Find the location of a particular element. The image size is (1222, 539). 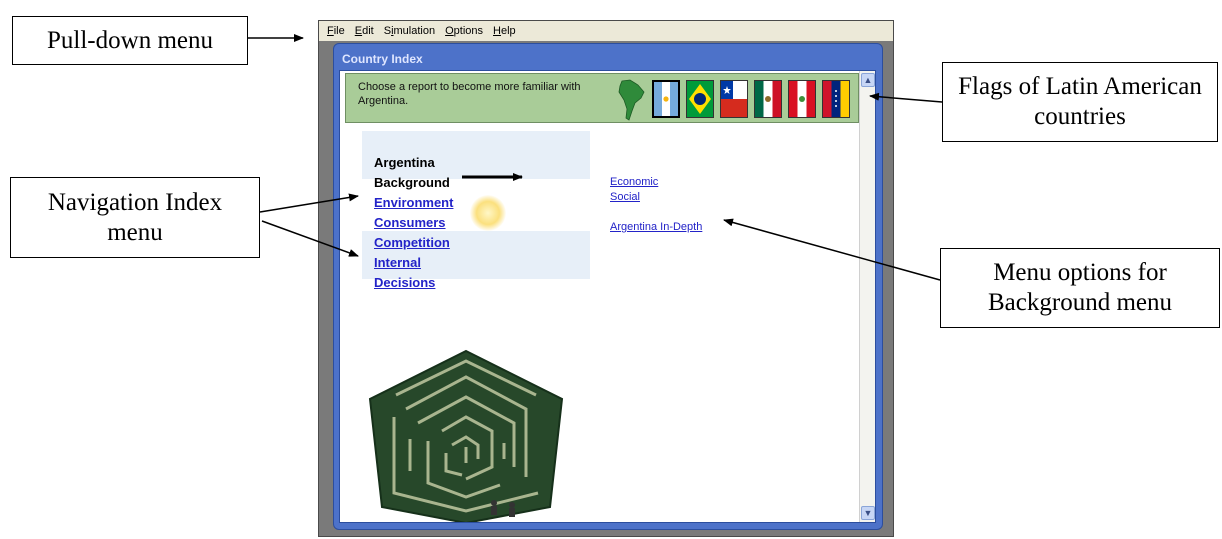

flag-chile is located at coordinates (734, 99).